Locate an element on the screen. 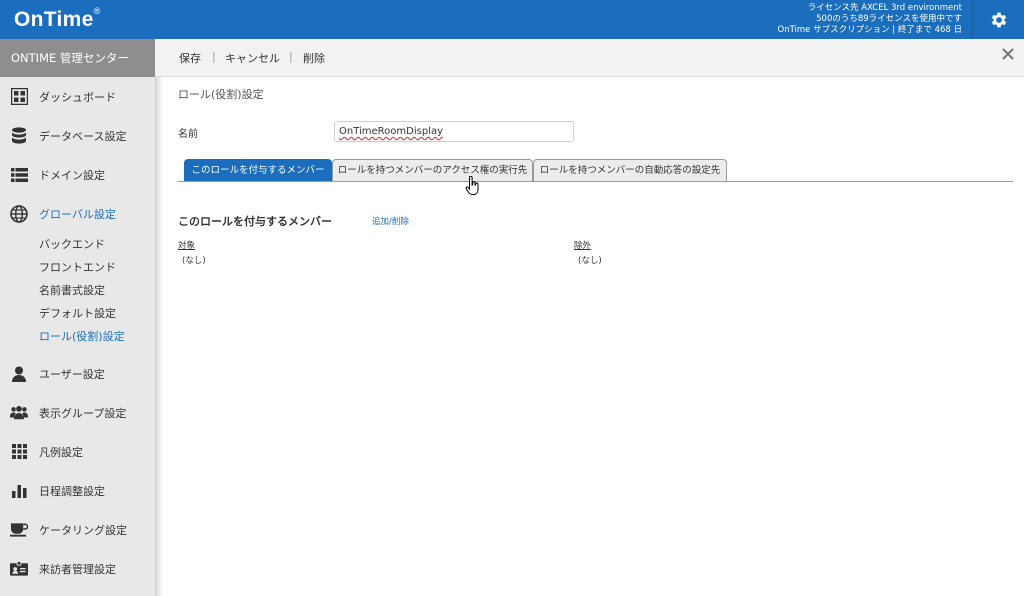 This screenshot has height=596, width=1024. cancel-button: キャンセル is located at coordinates (252, 58).